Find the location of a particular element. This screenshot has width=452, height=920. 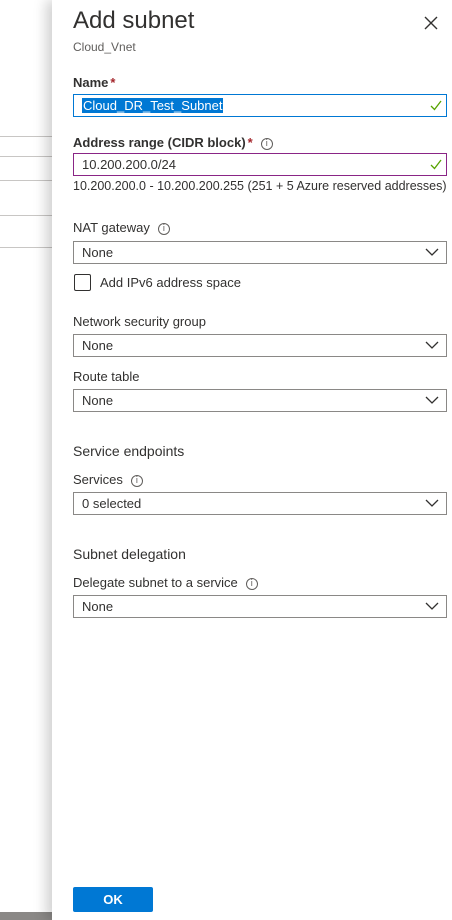

address-range-label-text: Address range (CIDR block) is located at coordinates (159, 142).